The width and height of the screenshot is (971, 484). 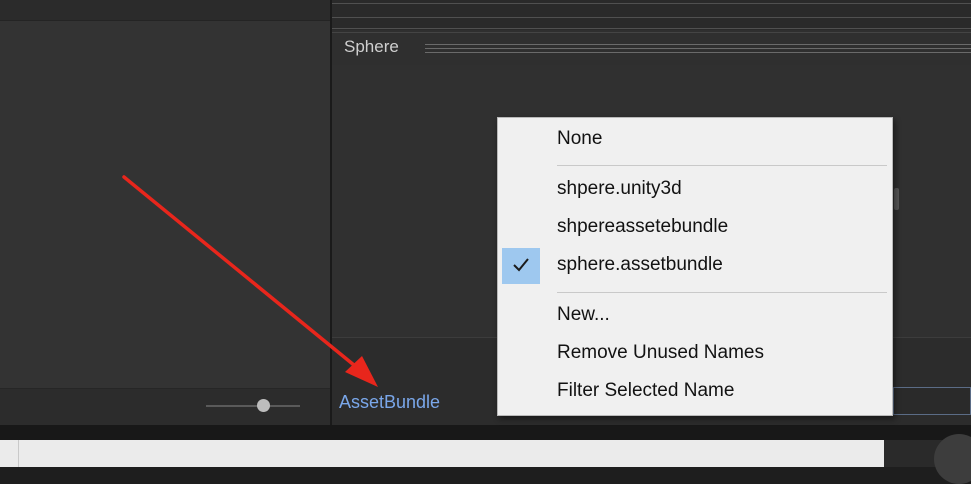 I want to click on window-bottom-strip, so click(x=485, y=432).